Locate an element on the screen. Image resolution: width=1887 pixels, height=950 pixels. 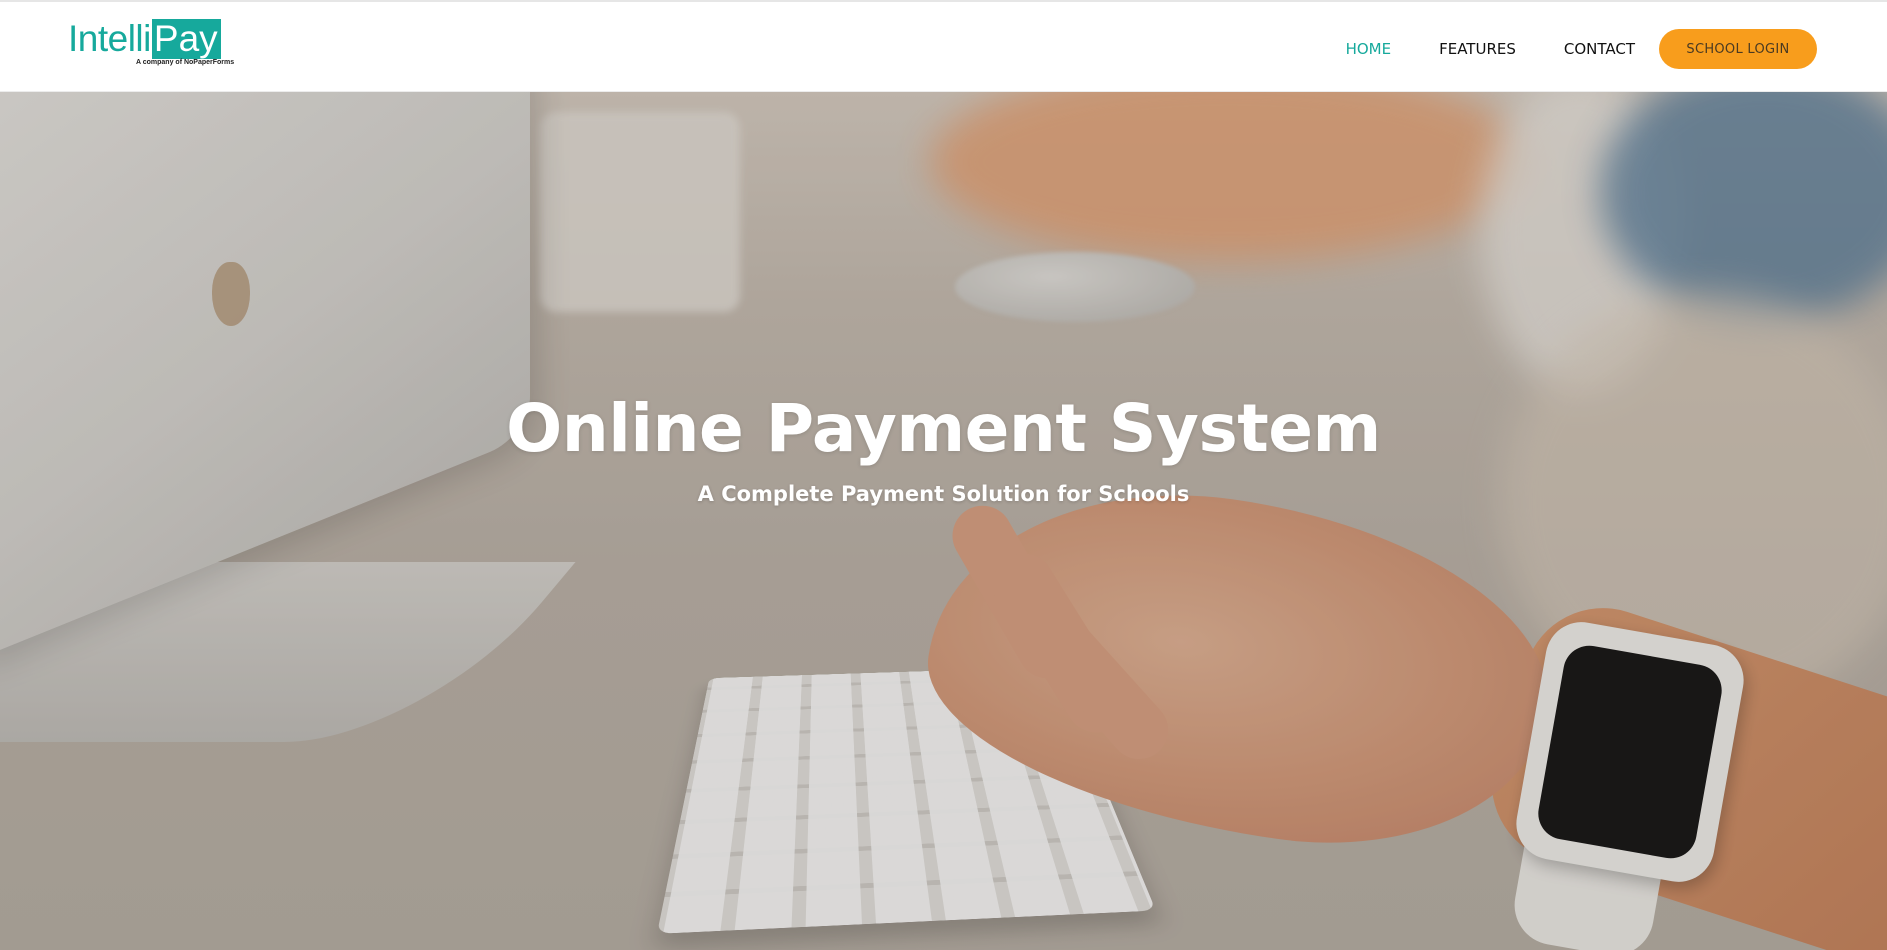
logo-wordmark: Intelli Pay is located at coordinates (144, 39).